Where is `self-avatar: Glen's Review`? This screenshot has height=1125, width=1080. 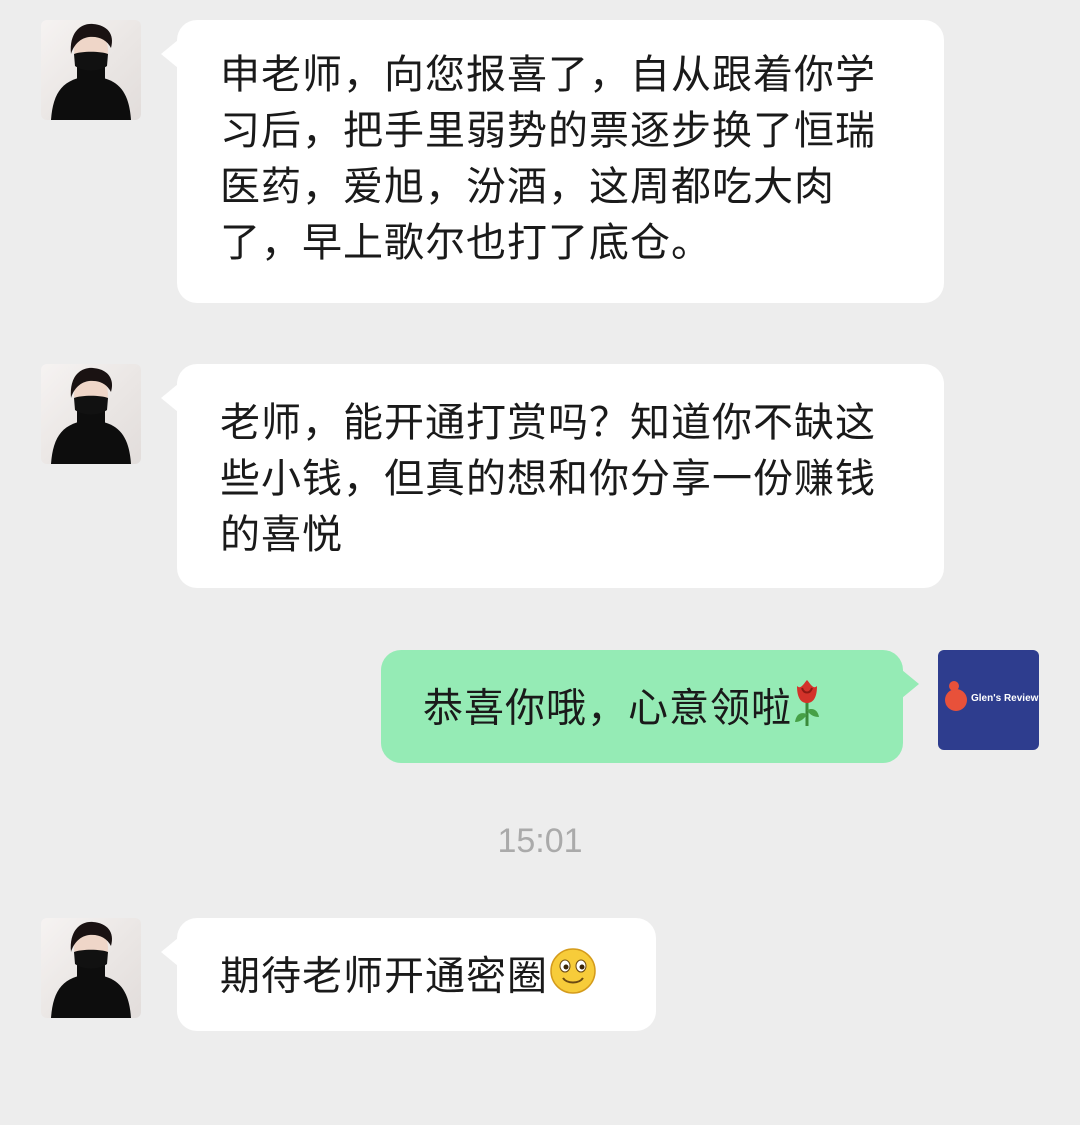 self-avatar: Glen's Review is located at coordinates (988, 700).